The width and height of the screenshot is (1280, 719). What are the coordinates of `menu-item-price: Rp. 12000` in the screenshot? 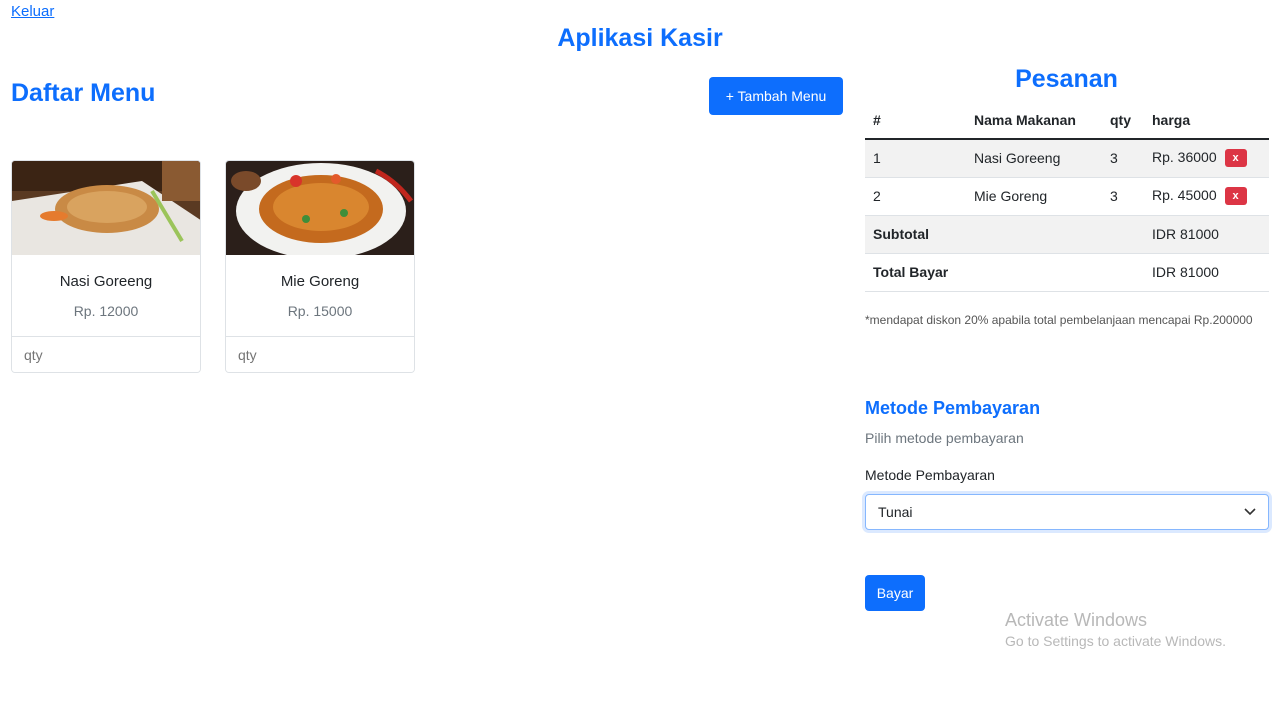 It's located at (106, 311).